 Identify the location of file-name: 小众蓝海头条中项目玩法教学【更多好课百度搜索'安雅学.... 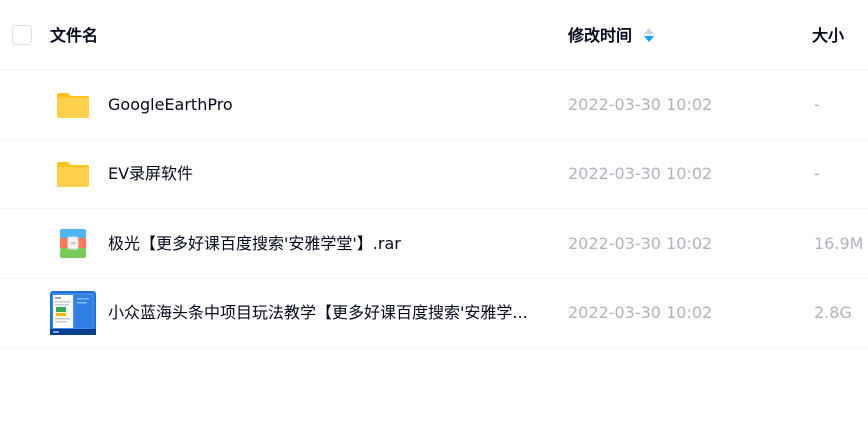
(318, 313).